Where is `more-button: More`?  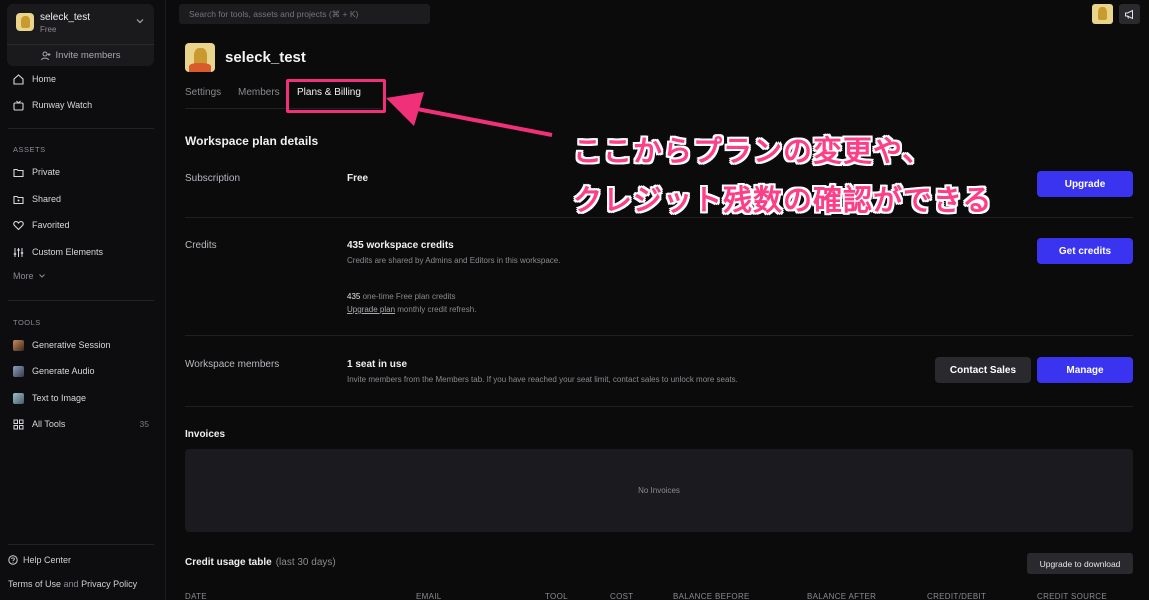 more-button: More is located at coordinates (29, 276).